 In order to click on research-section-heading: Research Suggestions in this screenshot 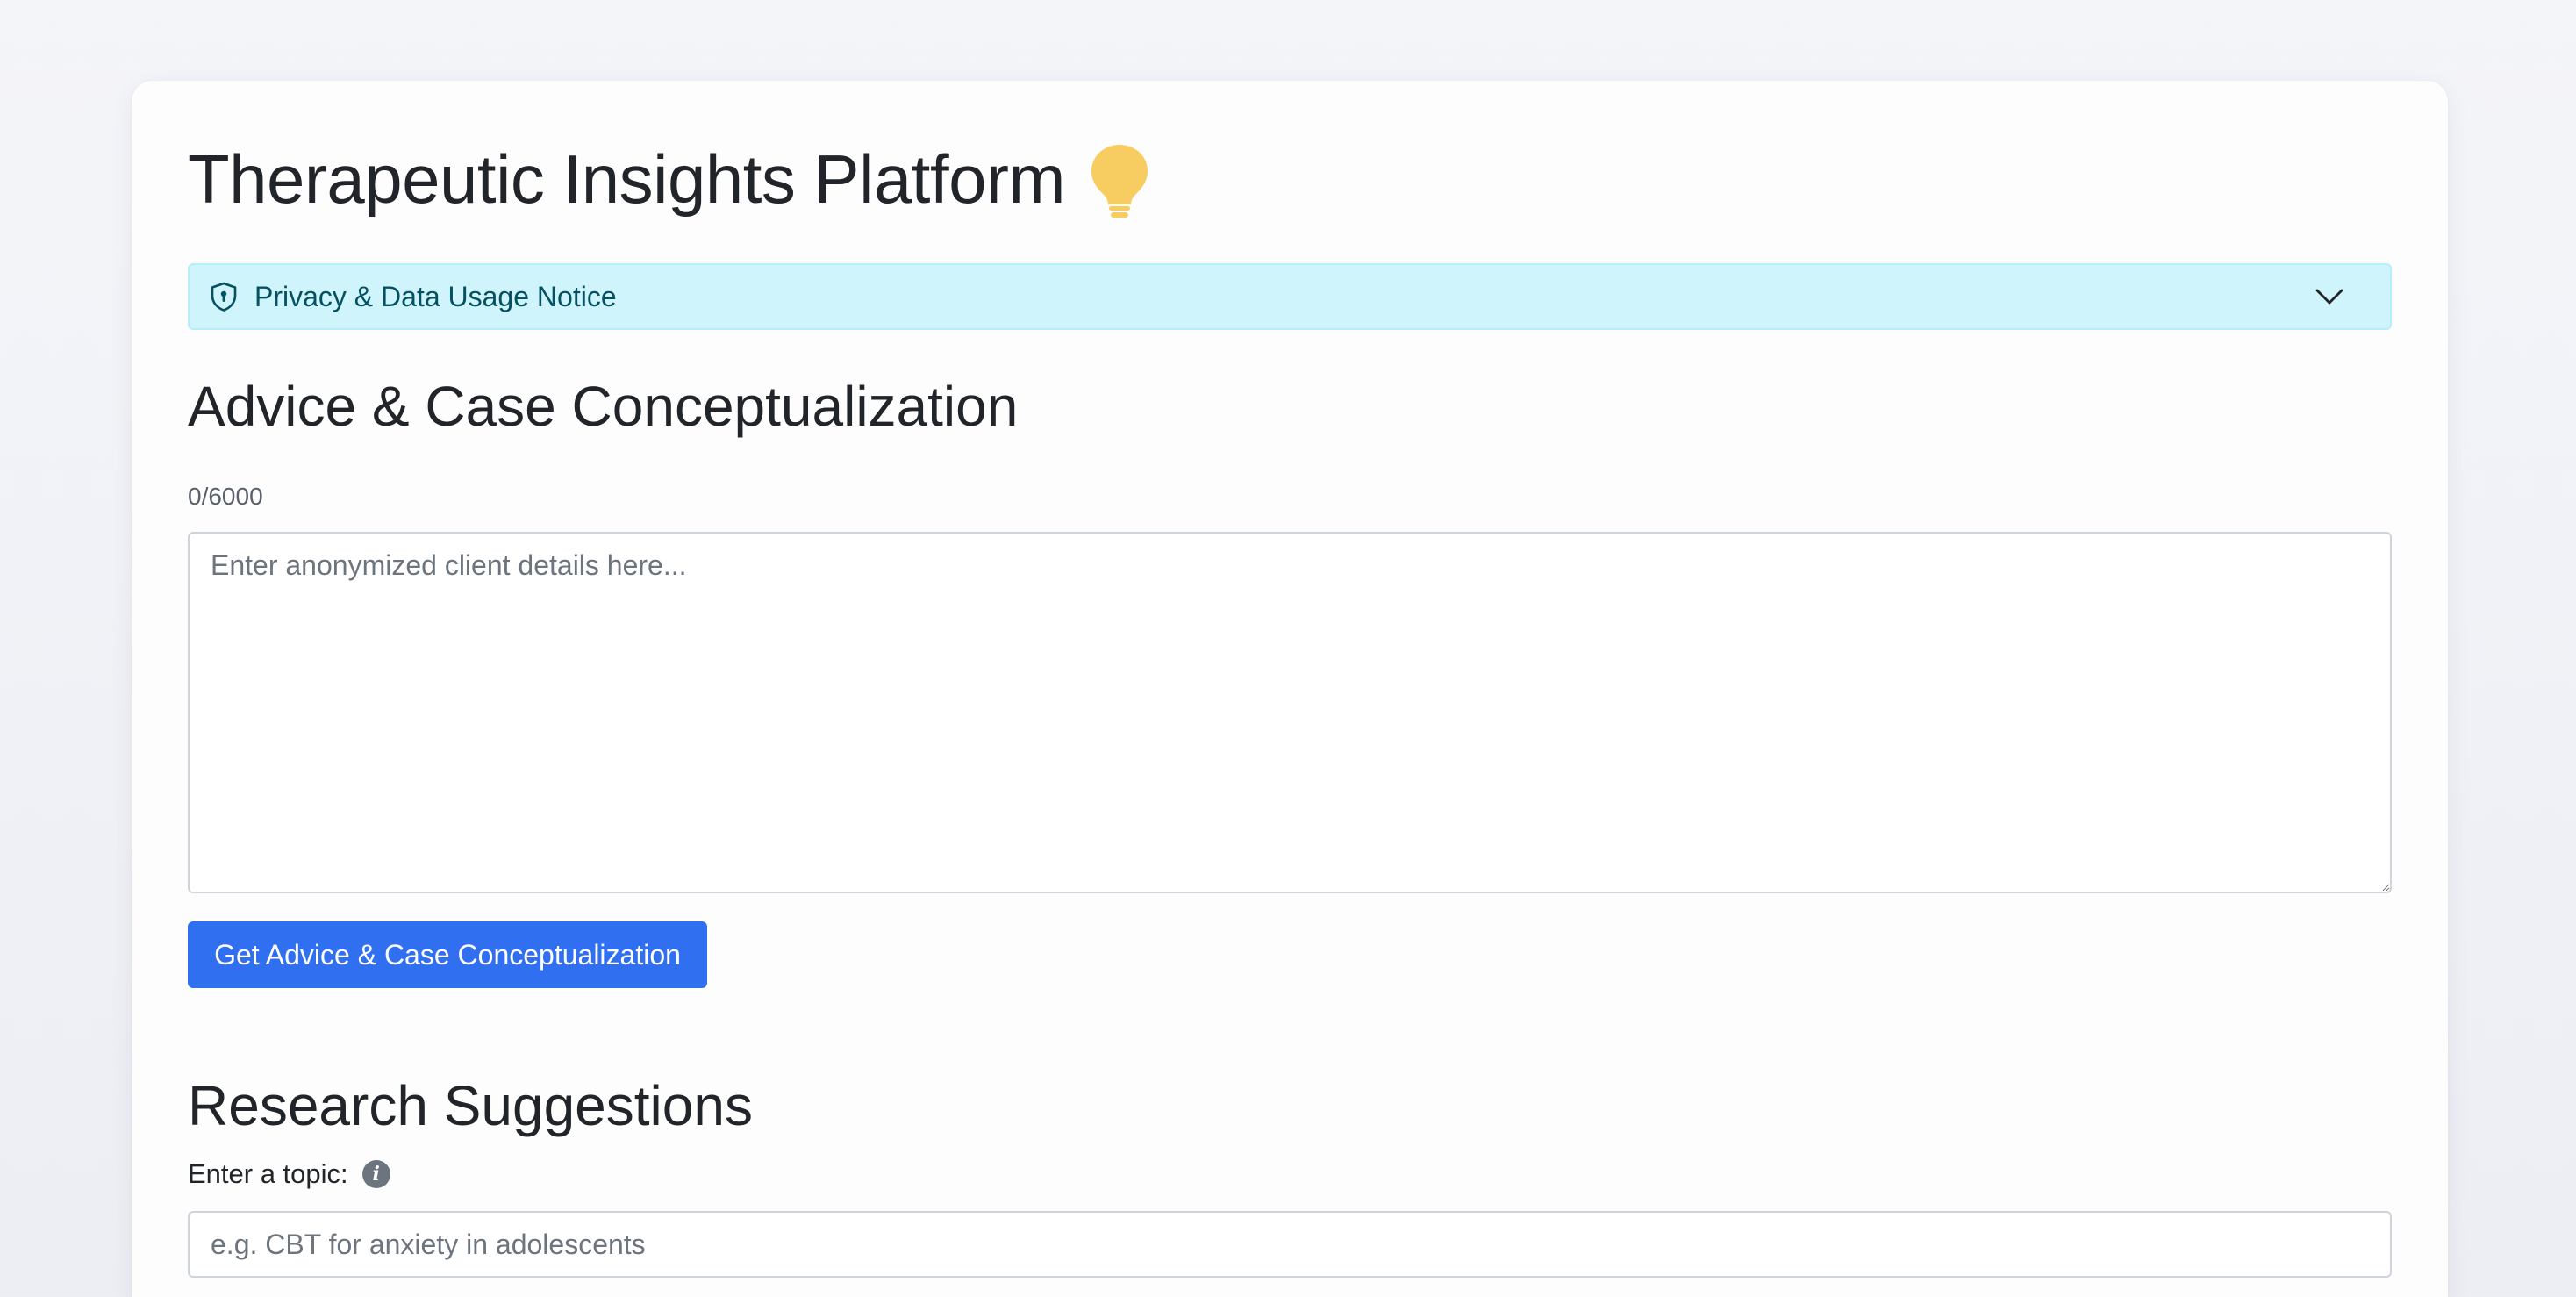, I will do `click(470, 1105)`.